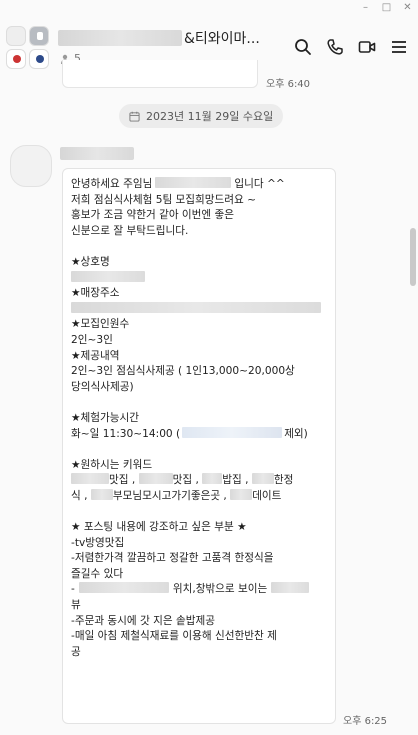  Describe the element at coordinates (98, 542) in the screenshot. I see `message-text: -tv방영맛집` at that location.